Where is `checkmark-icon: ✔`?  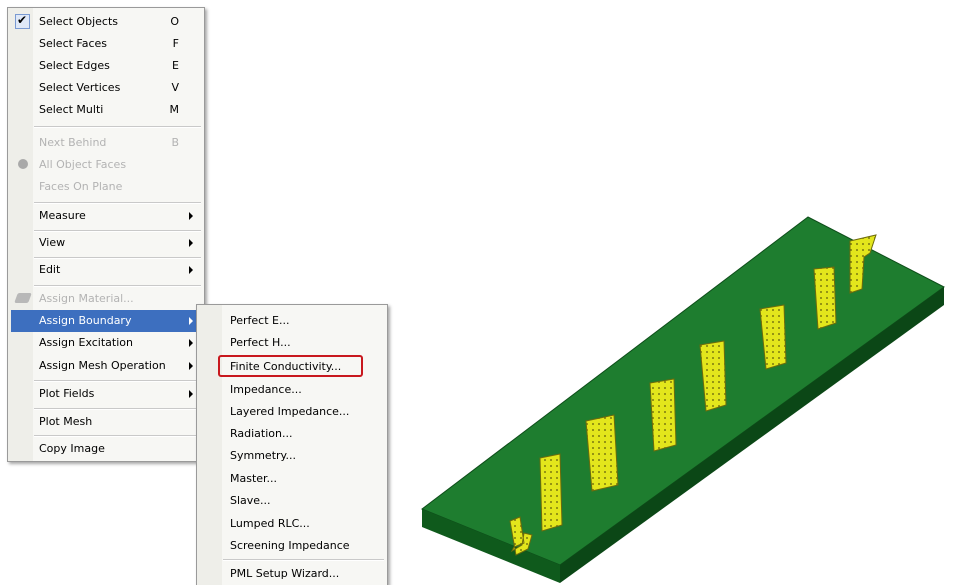
checkmark-icon: ✔ is located at coordinates (22, 21).